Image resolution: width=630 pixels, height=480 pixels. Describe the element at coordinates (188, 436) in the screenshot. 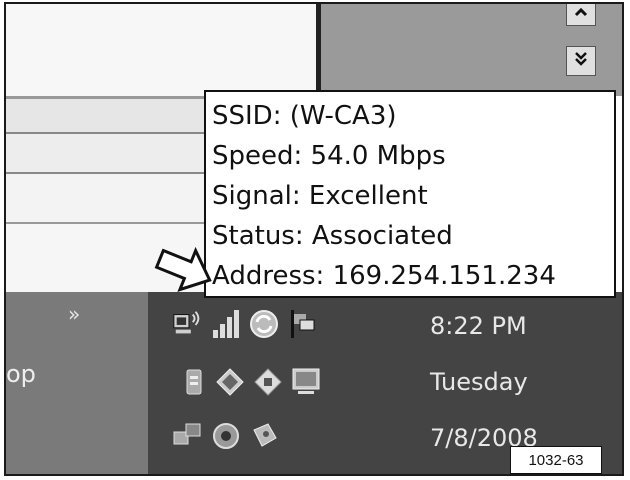

I see `network-computers-icon` at that location.